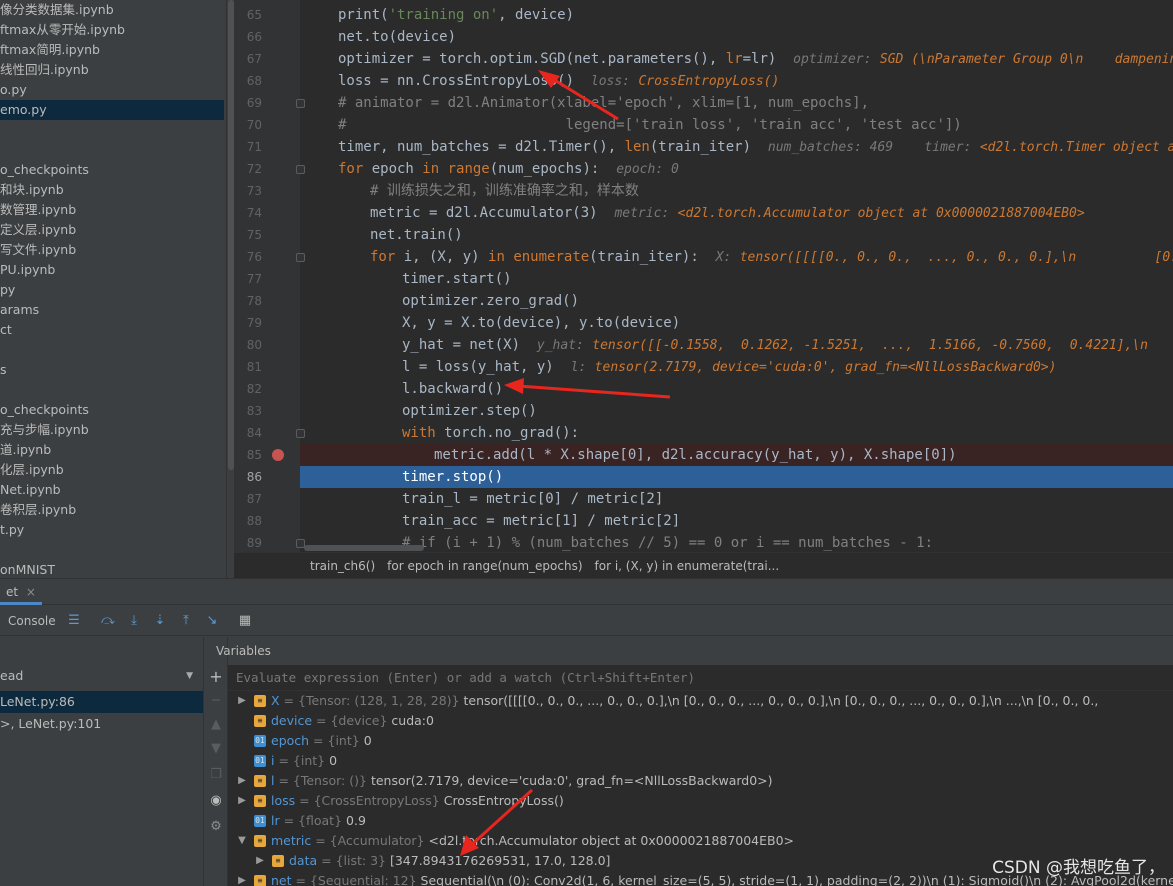 This screenshot has height=886, width=1173. Describe the element at coordinates (112, 510) in the screenshot. I see `project-tree-item: 卷积层.ipynb` at that location.